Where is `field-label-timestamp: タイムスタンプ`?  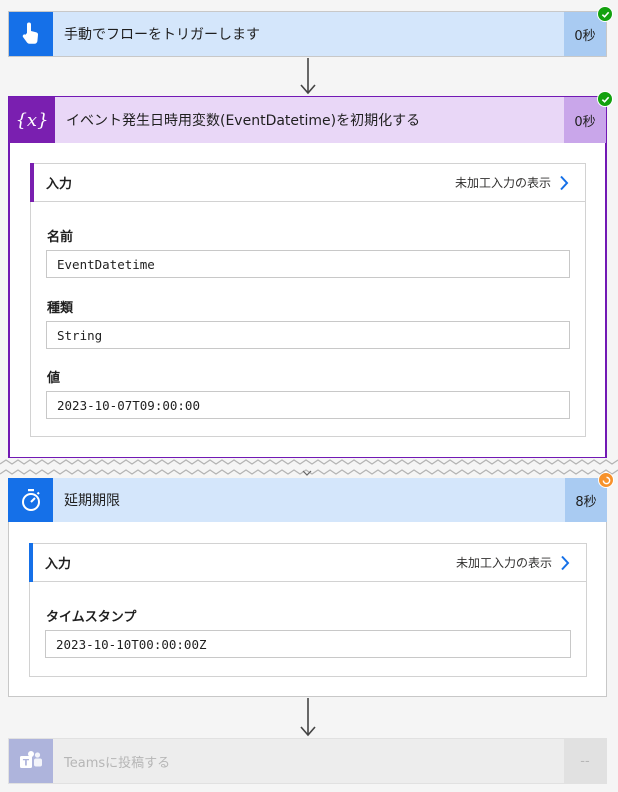 field-label-timestamp: タイムスタンプ is located at coordinates (91, 617).